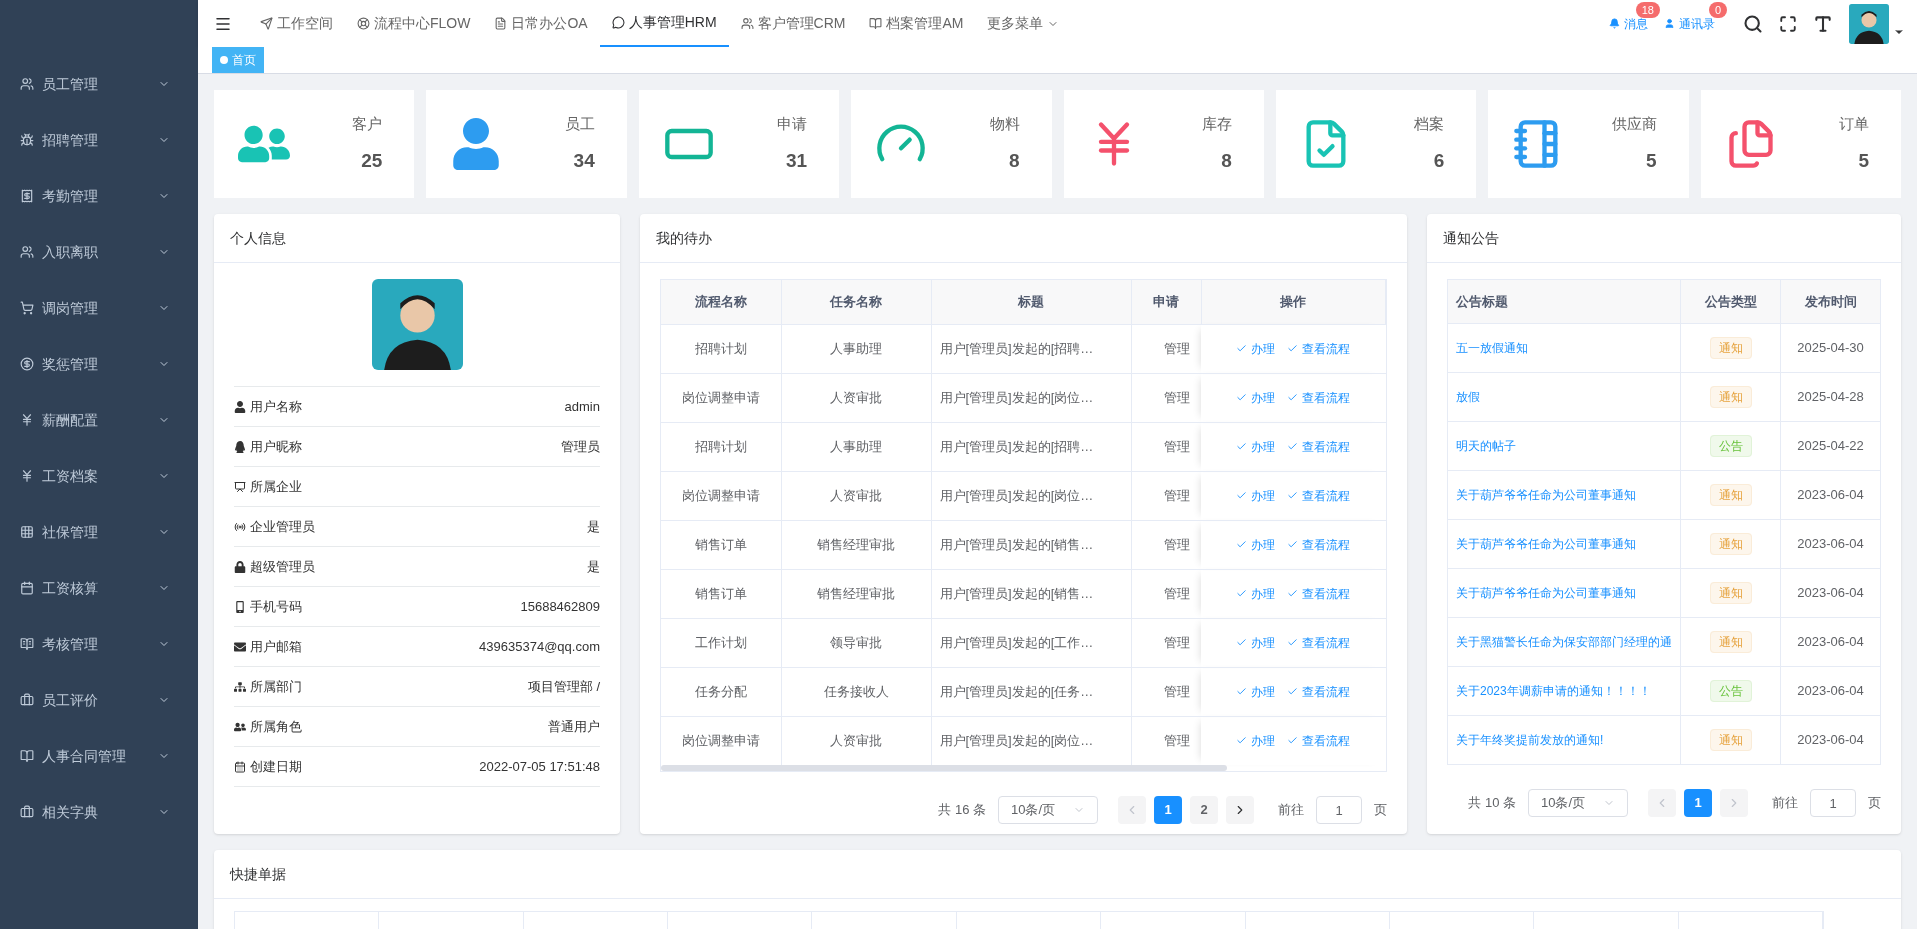 The image size is (1917, 929). What do you see at coordinates (99, 140) in the screenshot?
I see `sidebar-item: 招聘管理` at bounding box center [99, 140].